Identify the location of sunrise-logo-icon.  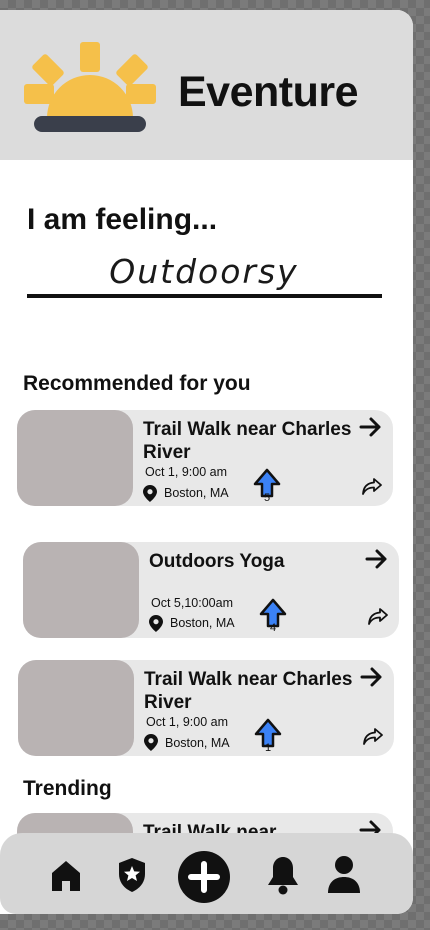
(90, 87).